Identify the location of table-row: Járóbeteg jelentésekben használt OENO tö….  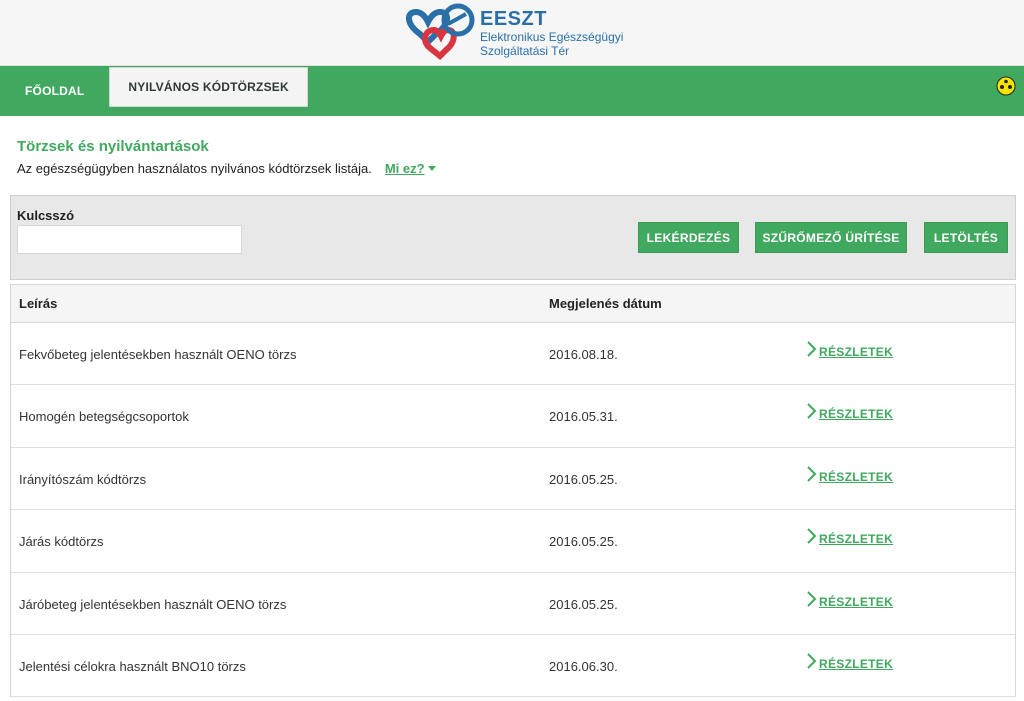
(513, 603).